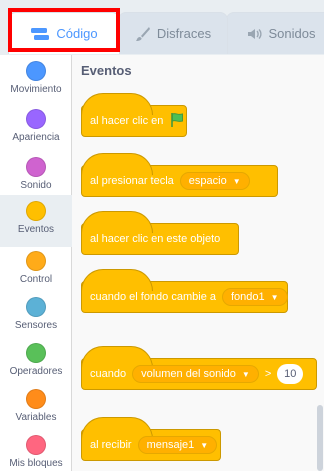 Image resolution: width=324 pixels, height=471 pixels. I want to click on green-flag-icon, so click(177, 121).